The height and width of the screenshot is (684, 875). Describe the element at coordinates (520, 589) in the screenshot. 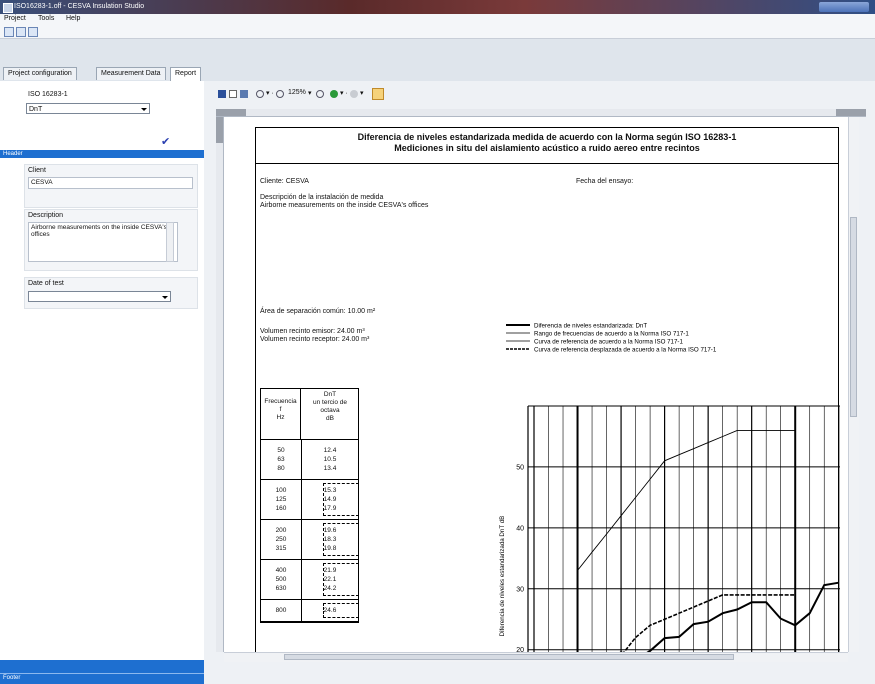

I see `y-tick-label: 30` at that location.